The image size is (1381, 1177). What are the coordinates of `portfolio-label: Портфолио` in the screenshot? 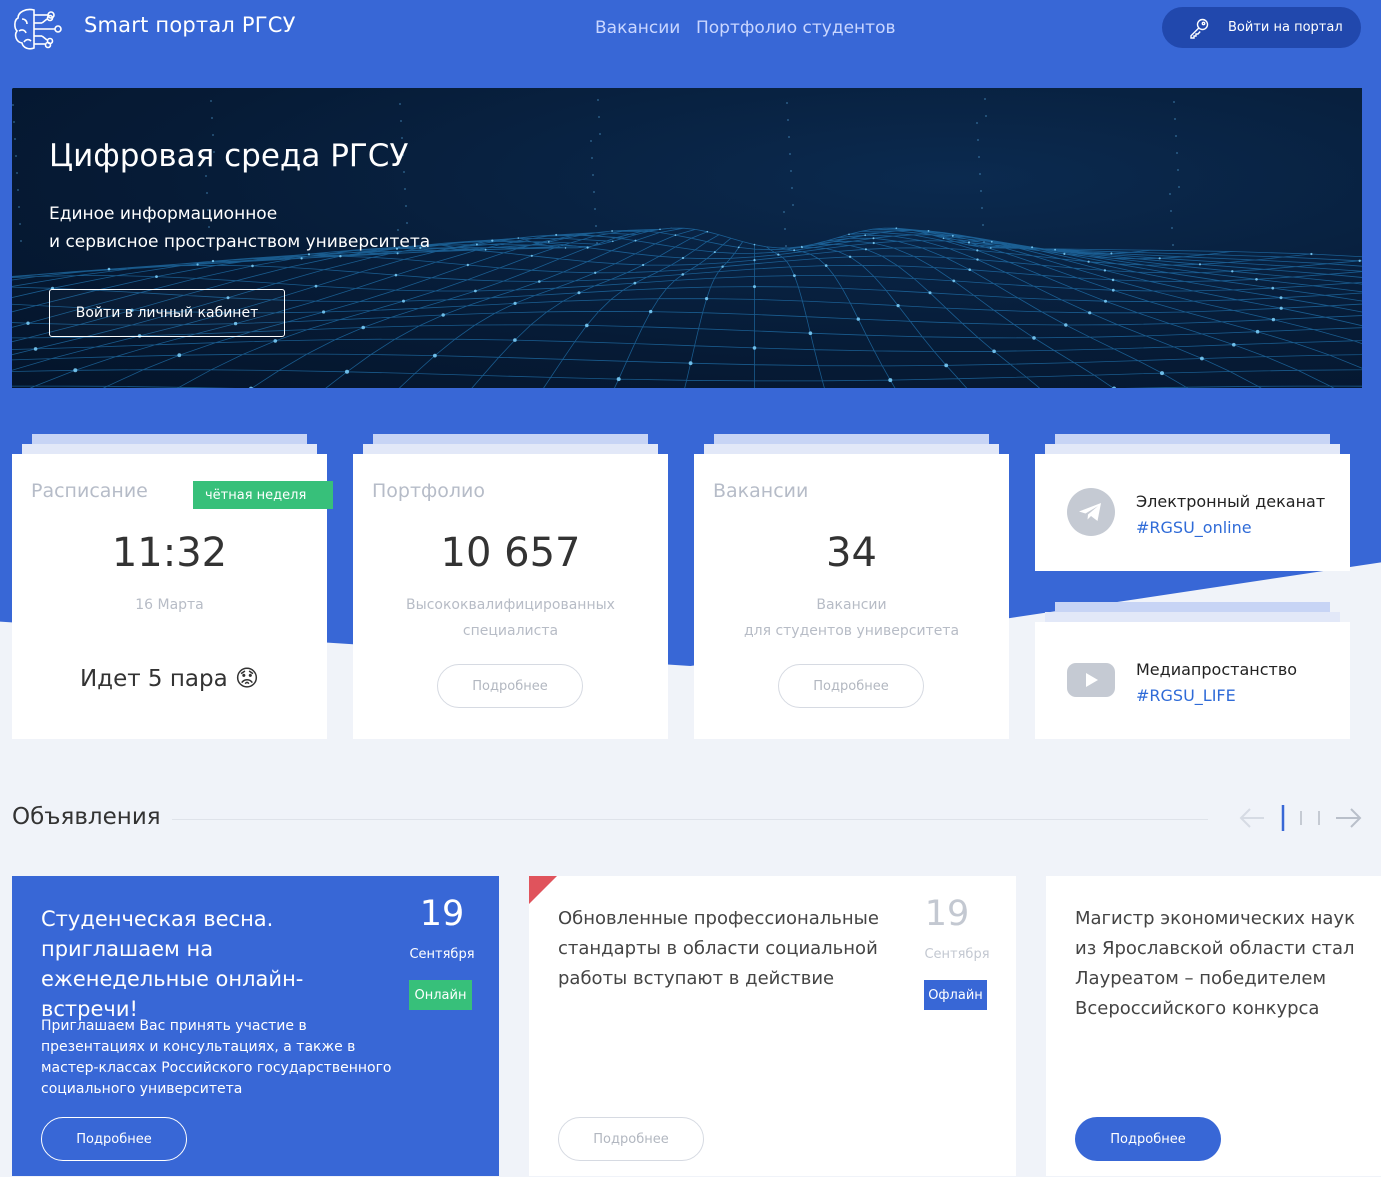 It's located at (429, 491).